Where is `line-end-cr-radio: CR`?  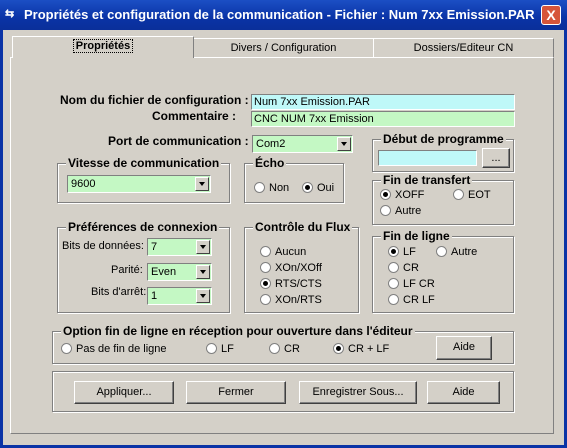 line-end-cr-radio: CR is located at coordinates (403, 269).